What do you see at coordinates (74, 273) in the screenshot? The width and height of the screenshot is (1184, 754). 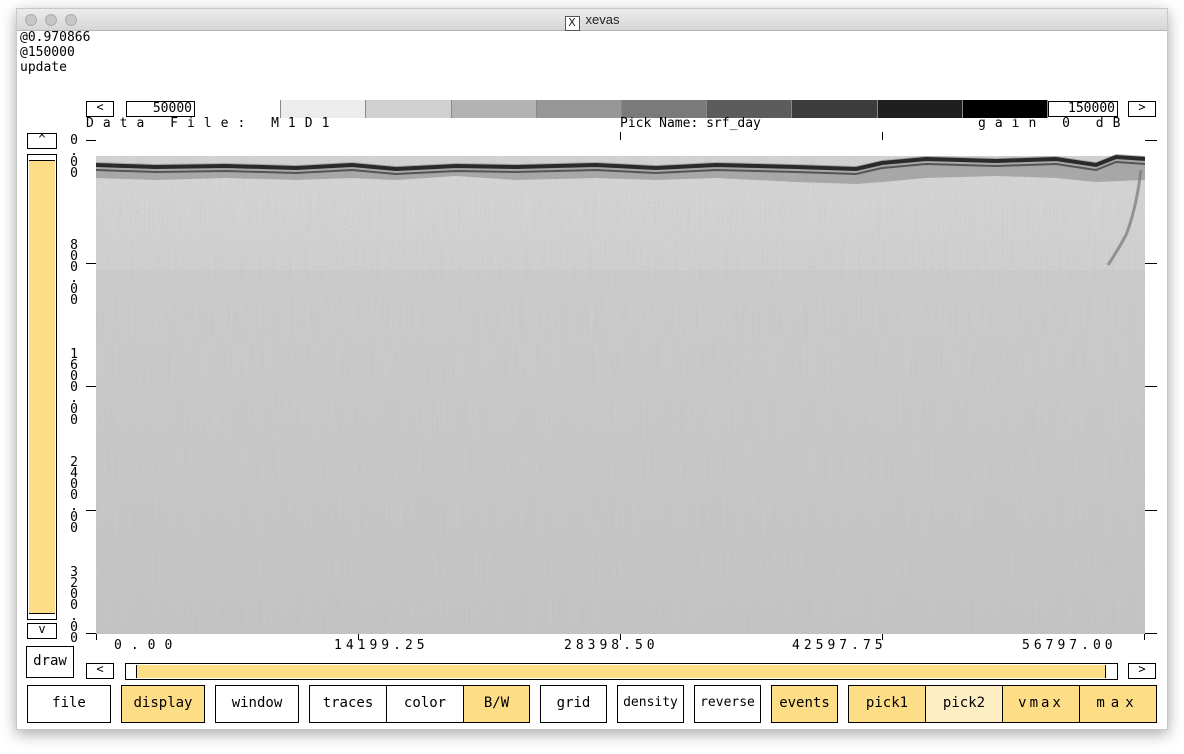 I see `y-tick-label-1: 8 0 0 . 0 0` at bounding box center [74, 273].